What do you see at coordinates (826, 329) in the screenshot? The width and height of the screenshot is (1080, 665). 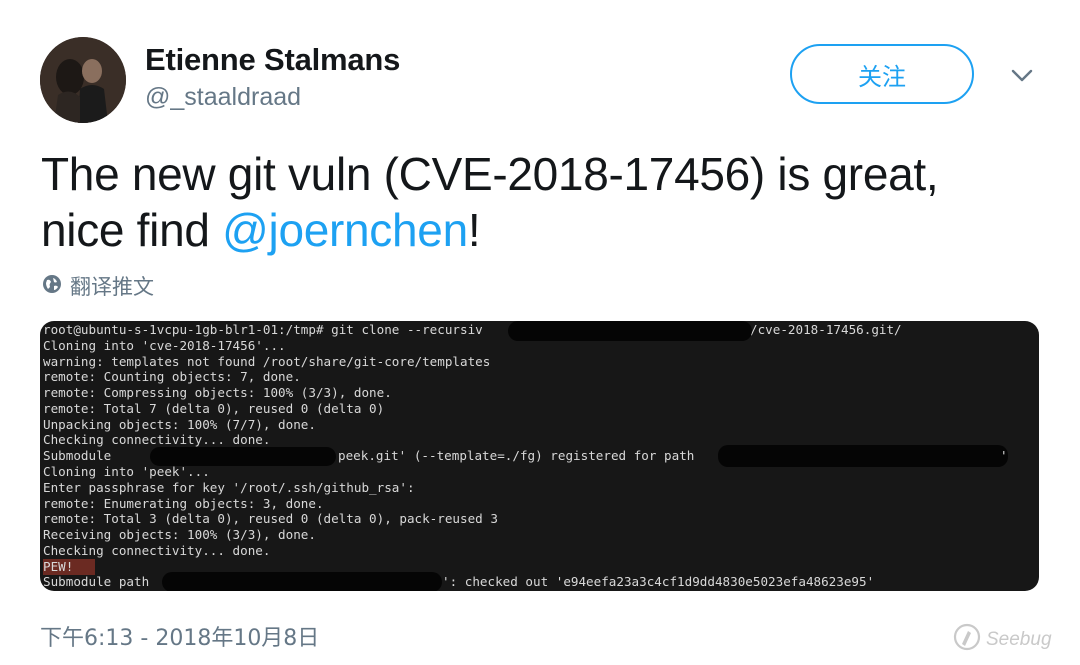 I see `terminal-line-suffix: /cve-2018-17456.git/` at bounding box center [826, 329].